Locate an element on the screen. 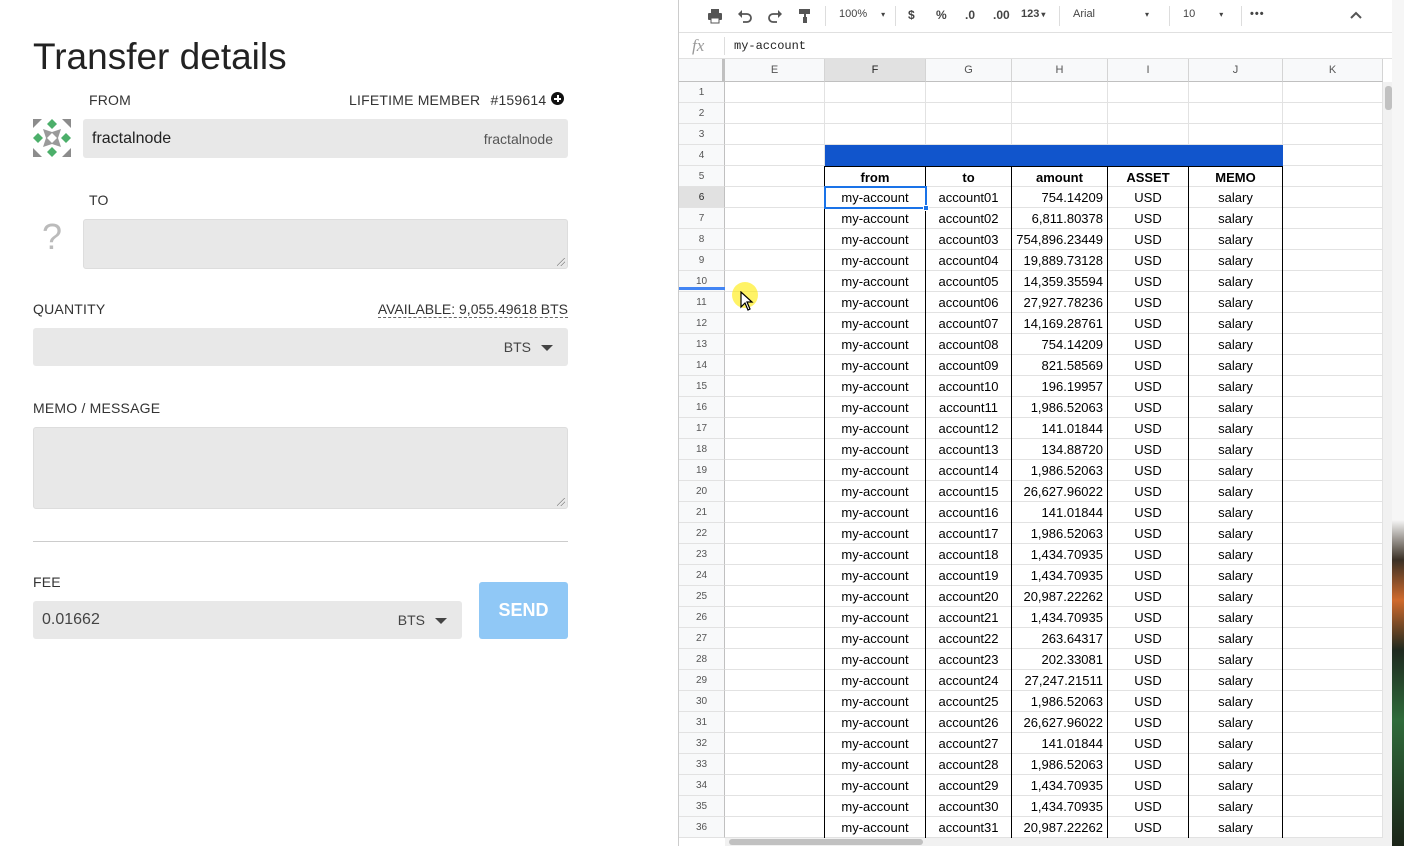  row-header: 24 is located at coordinates (702, 575).